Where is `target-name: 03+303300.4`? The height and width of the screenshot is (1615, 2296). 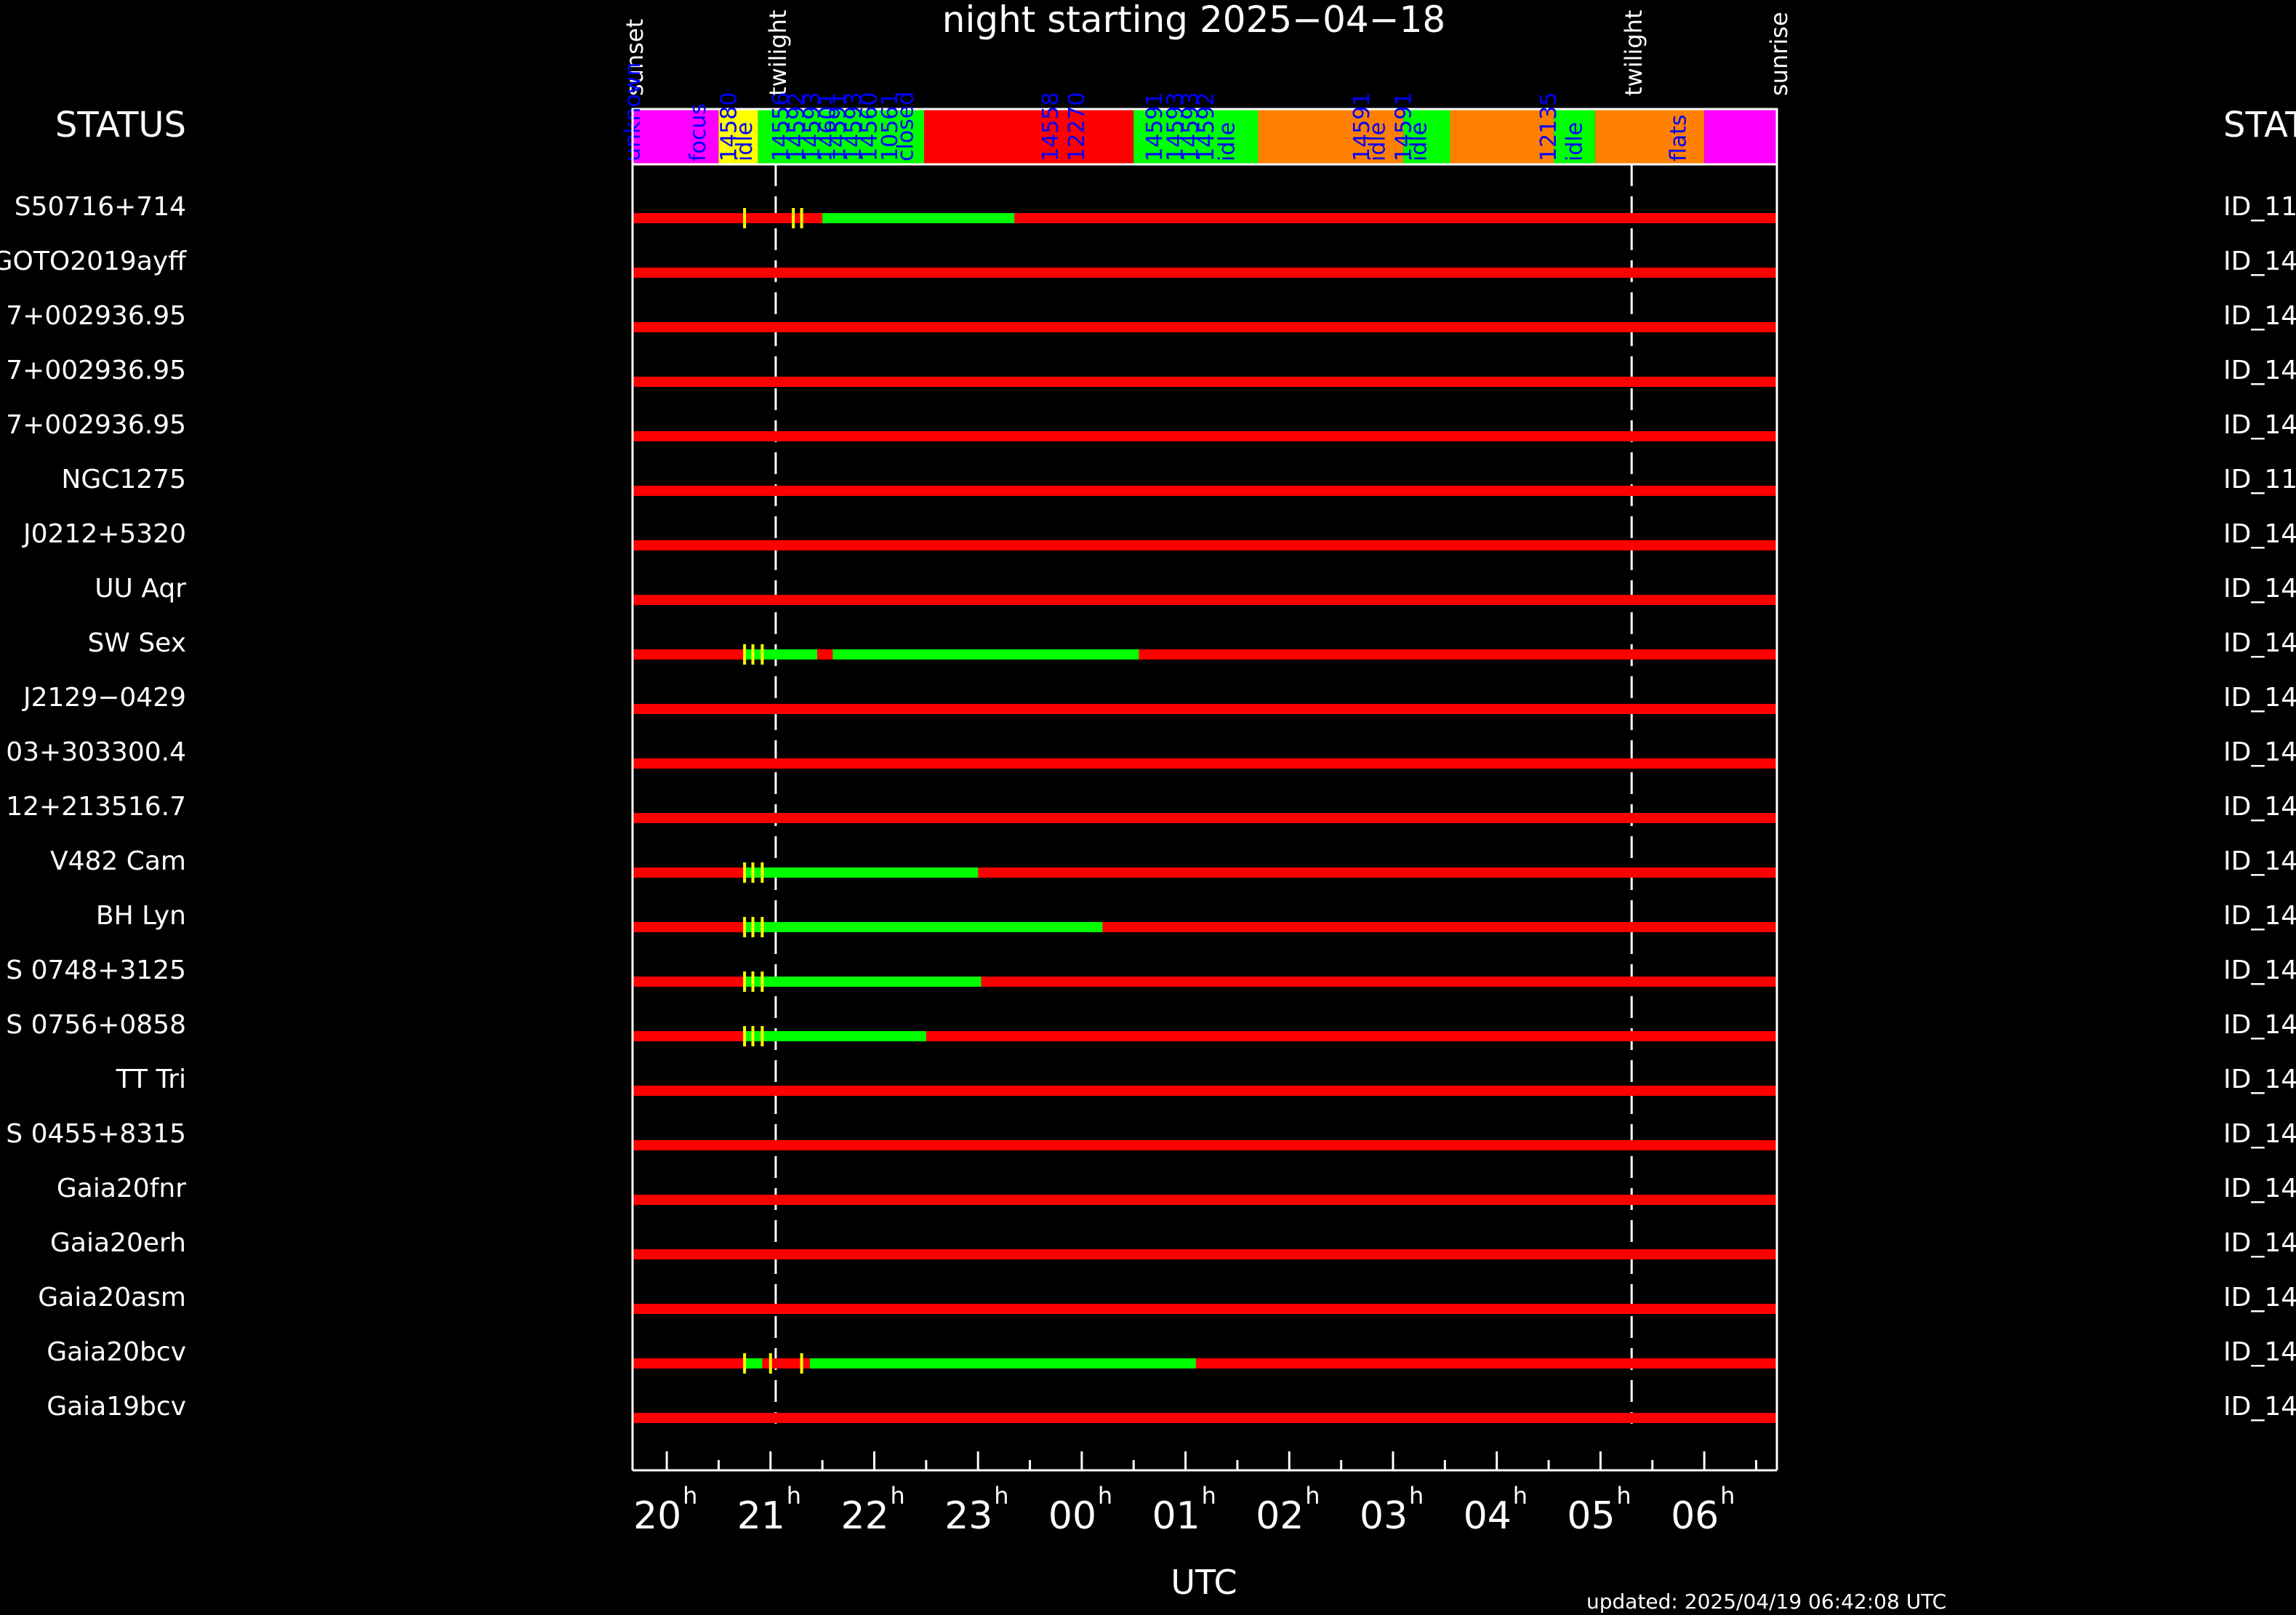
target-name: 03+303300.4 is located at coordinates (96, 752).